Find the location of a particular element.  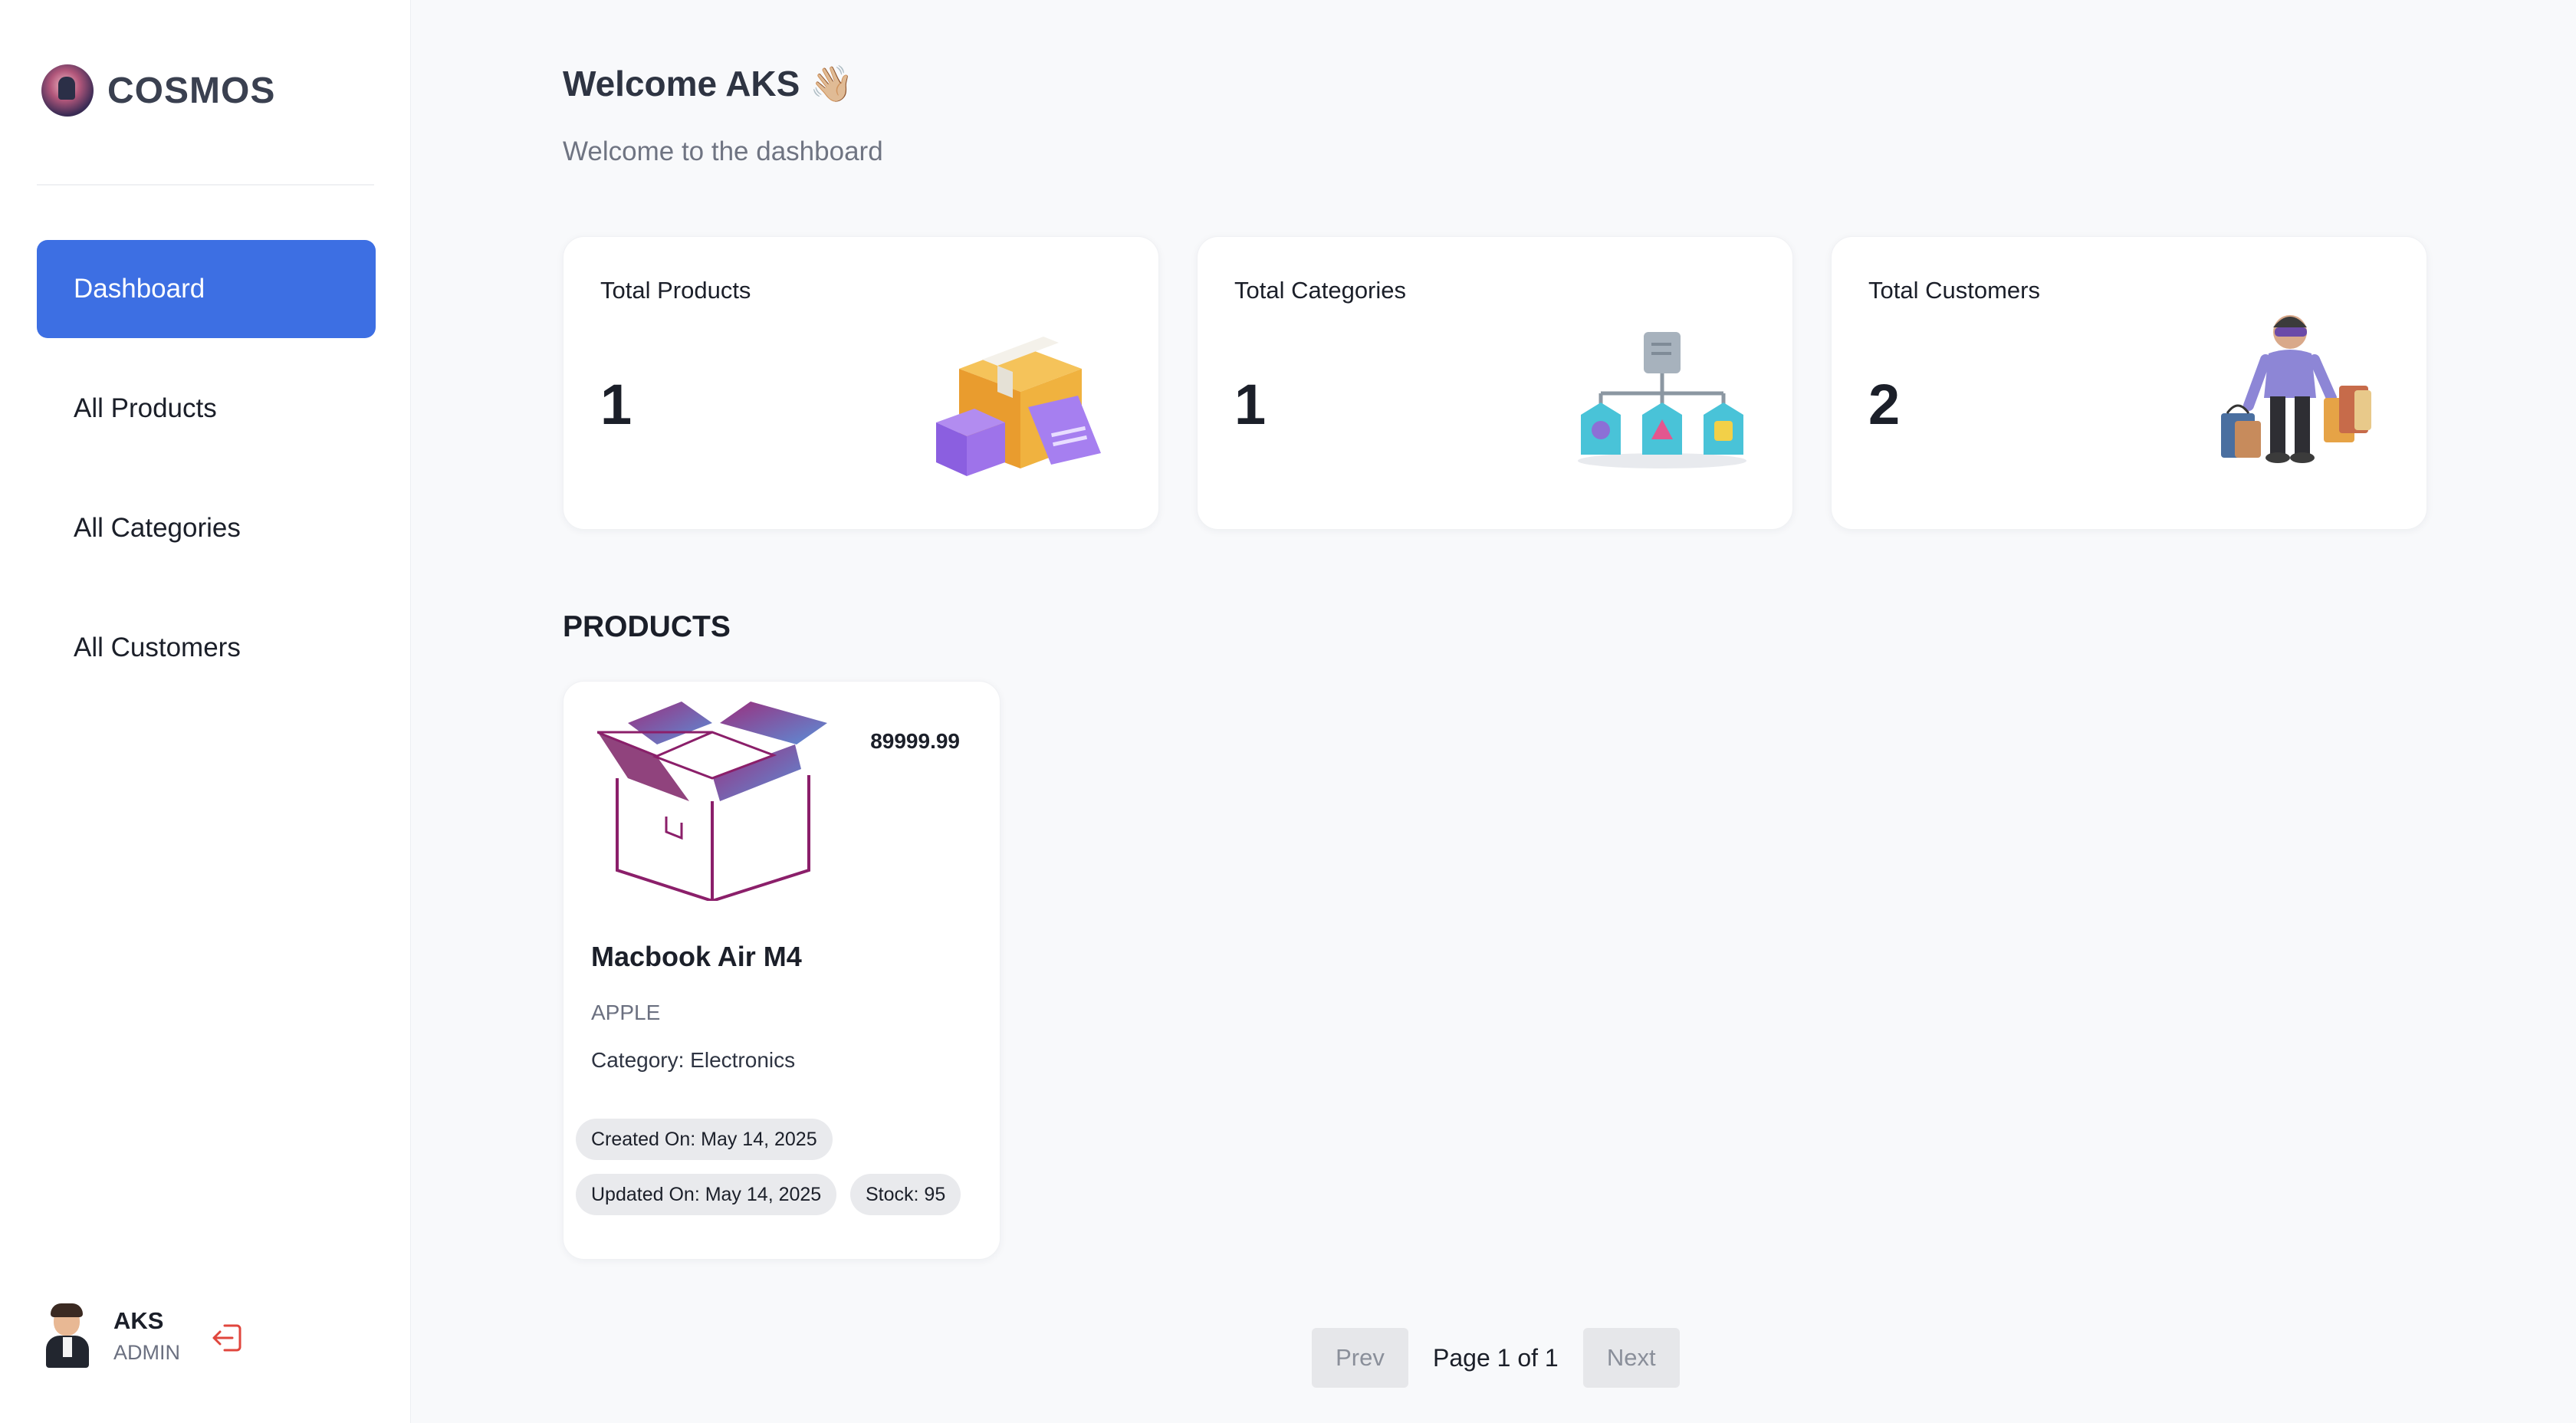

product-box-icon is located at coordinates (1024, 399).